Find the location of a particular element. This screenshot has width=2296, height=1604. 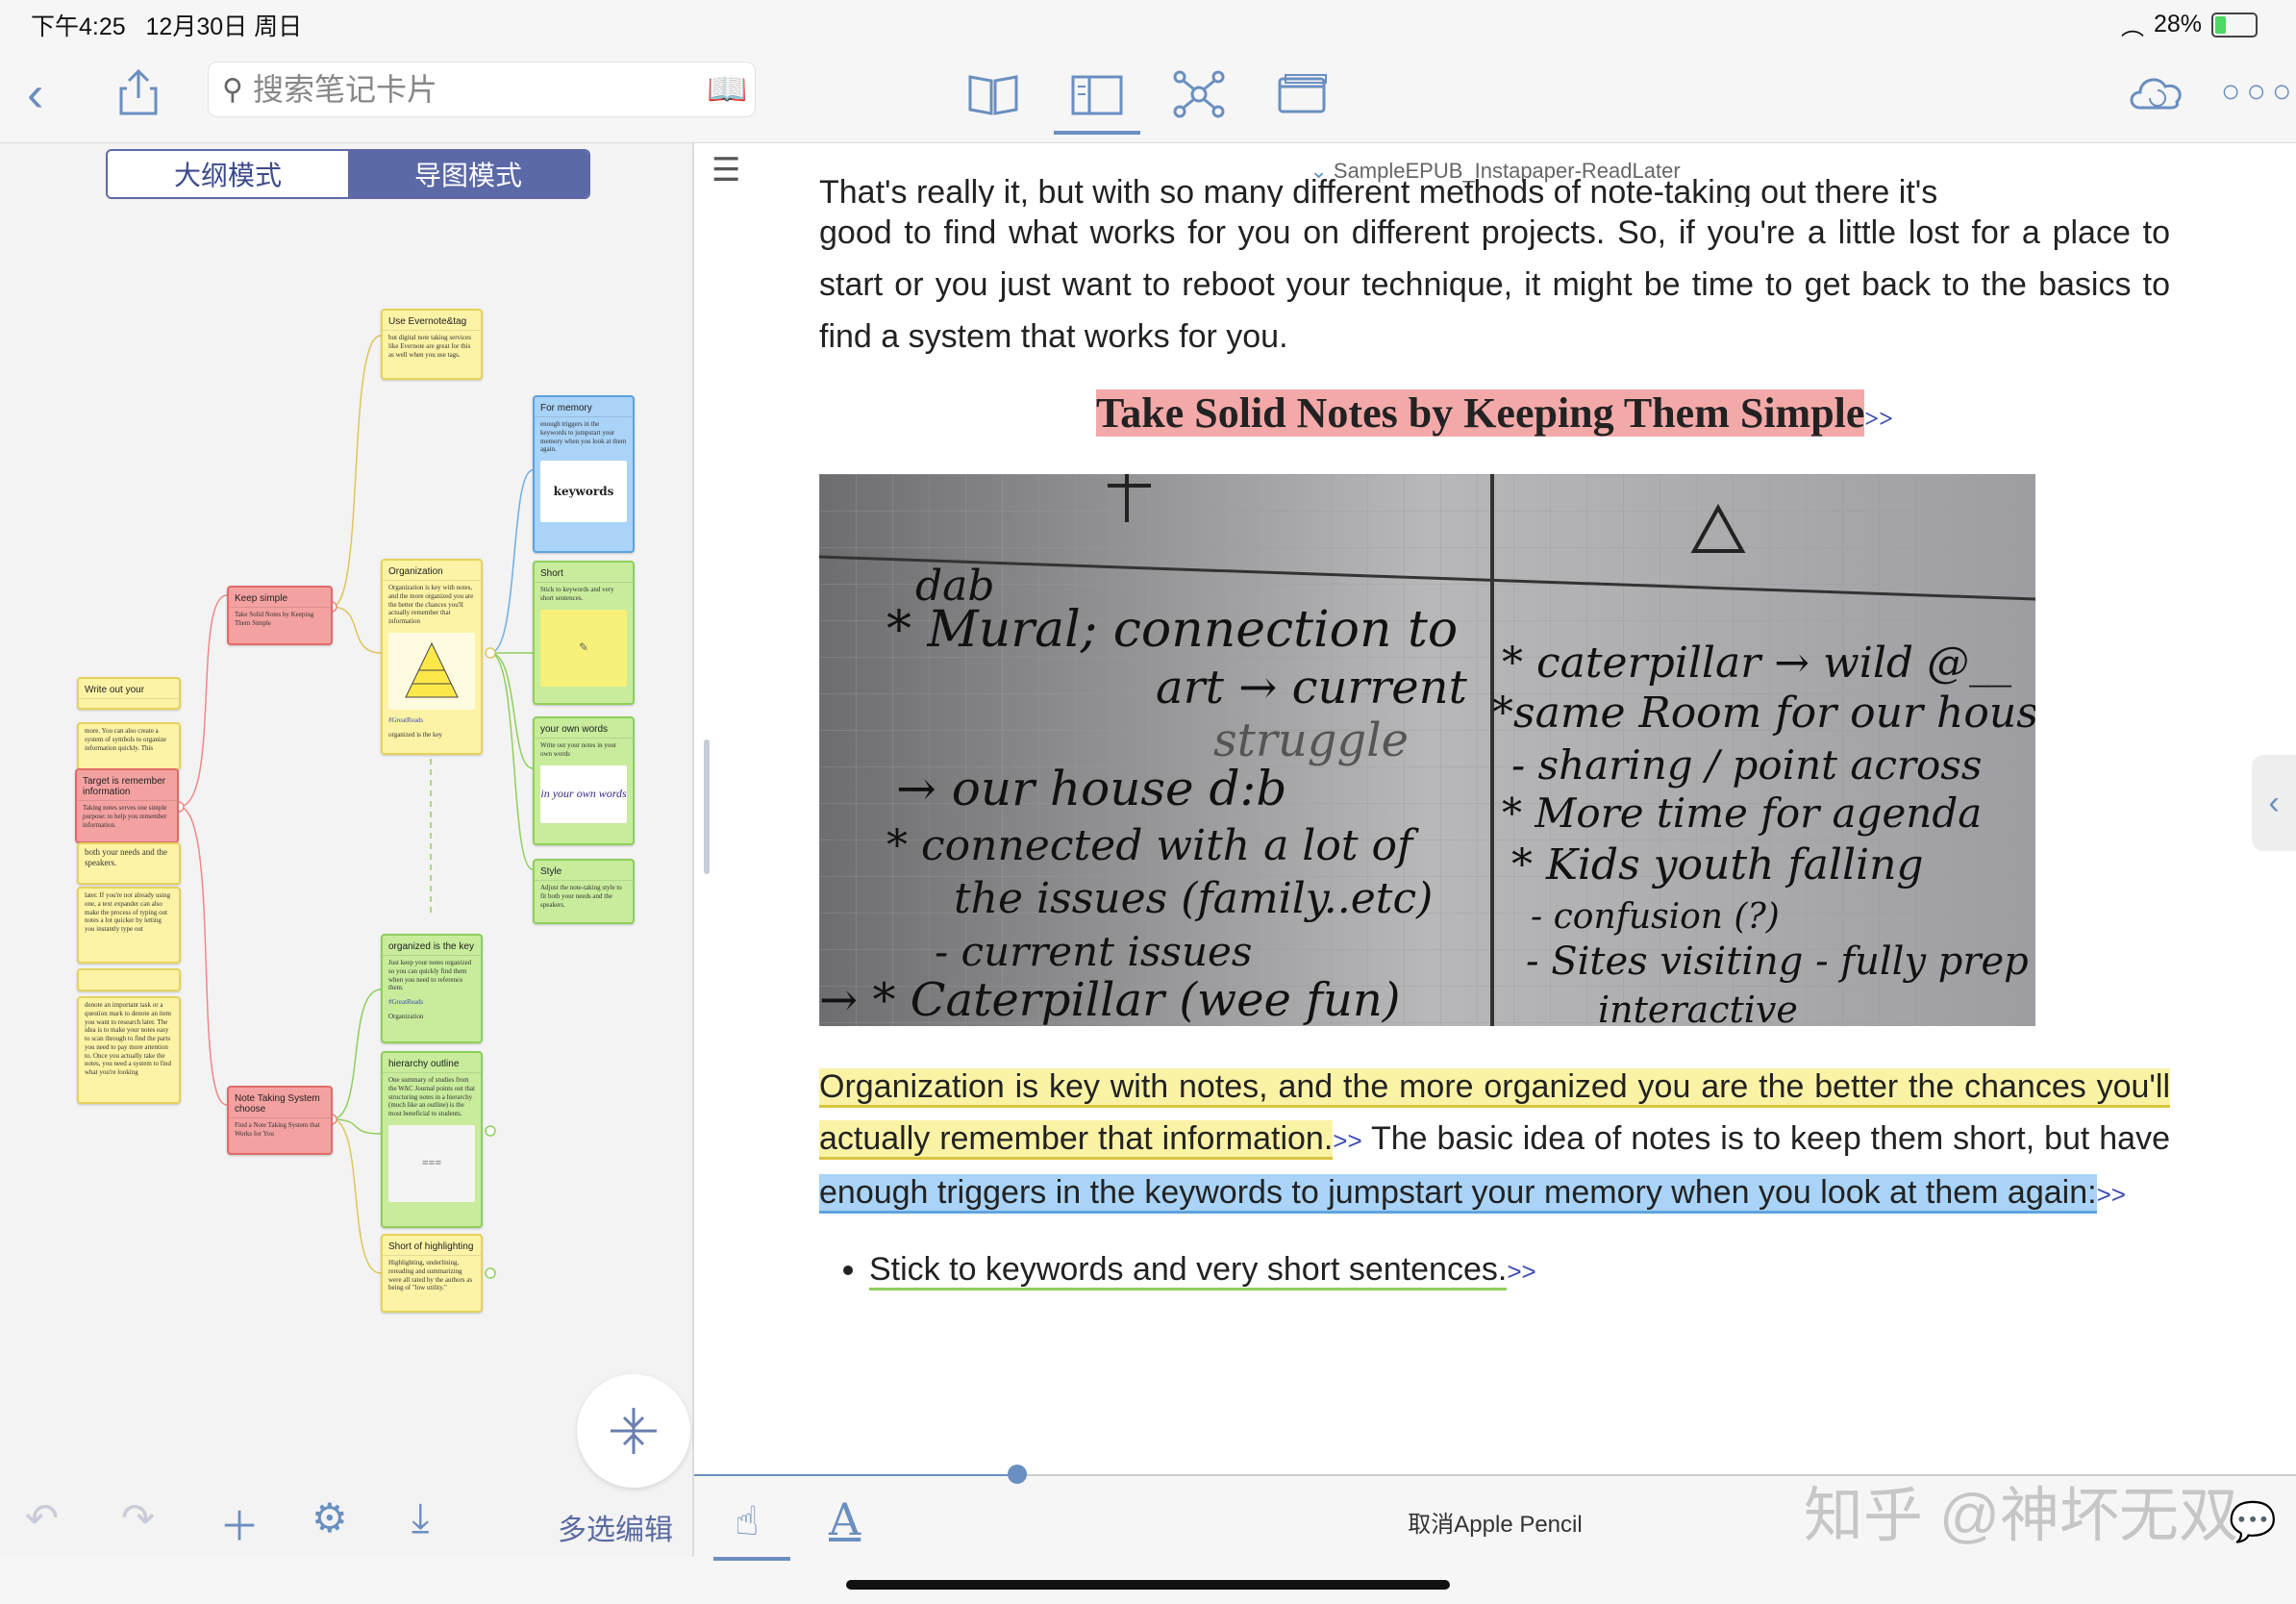

book-icon is located at coordinates (993, 95).